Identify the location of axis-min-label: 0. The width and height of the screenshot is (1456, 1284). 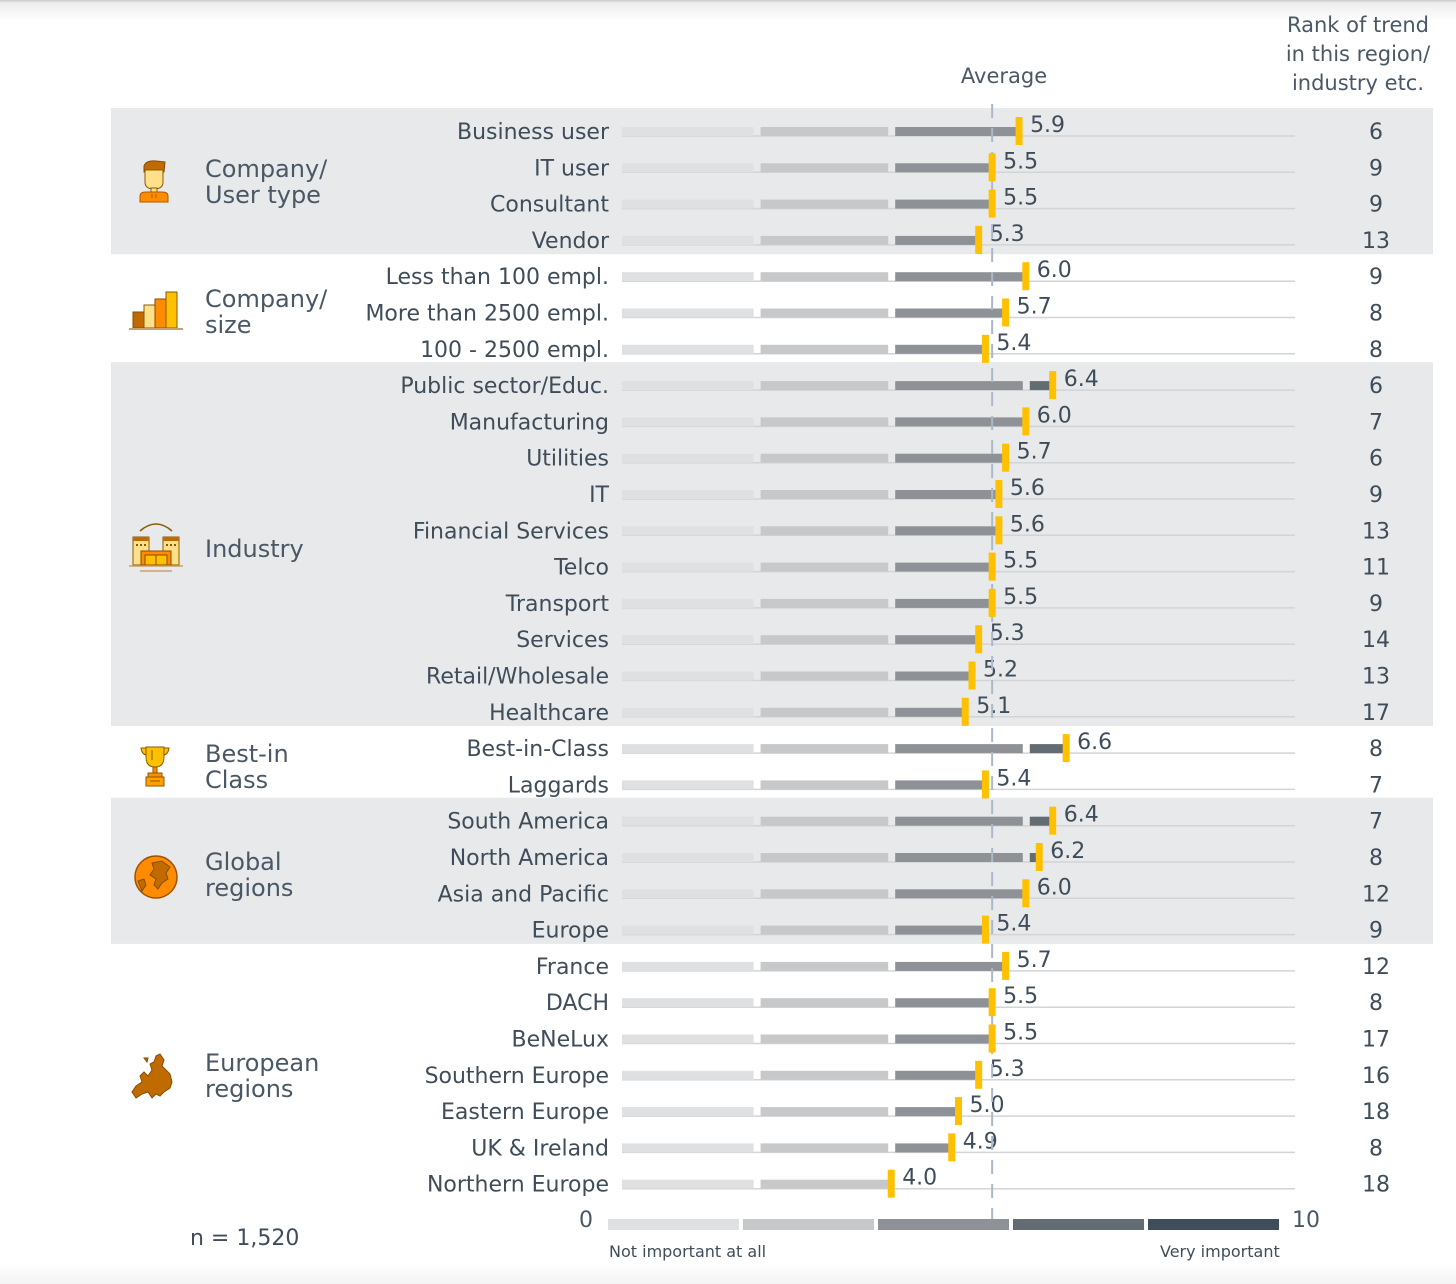
(586, 1220).